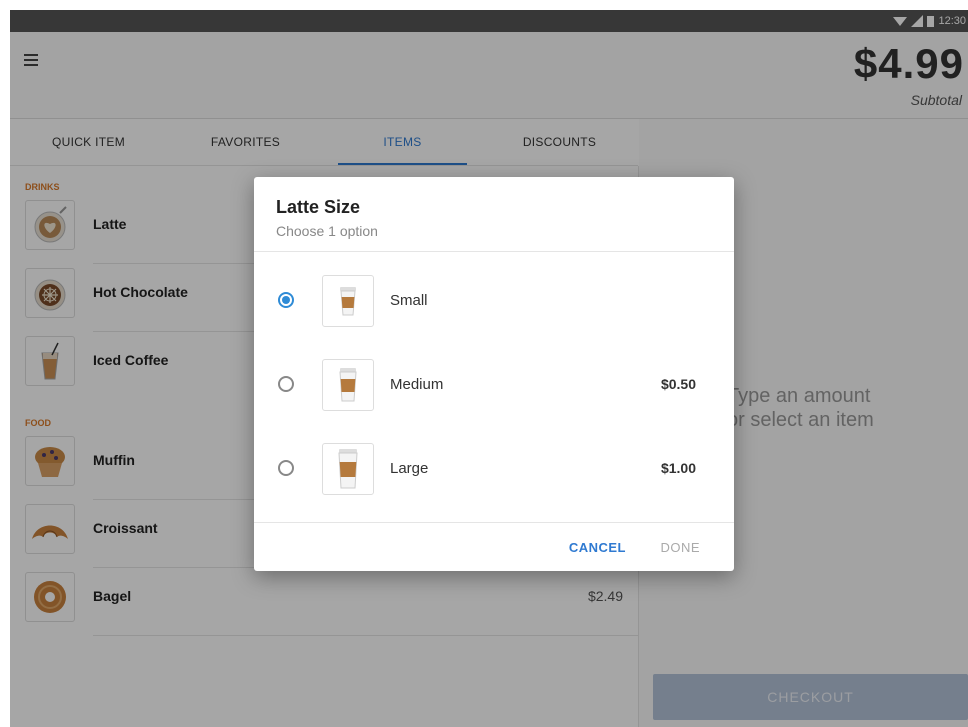  I want to click on option-label: Medium, so click(417, 384).